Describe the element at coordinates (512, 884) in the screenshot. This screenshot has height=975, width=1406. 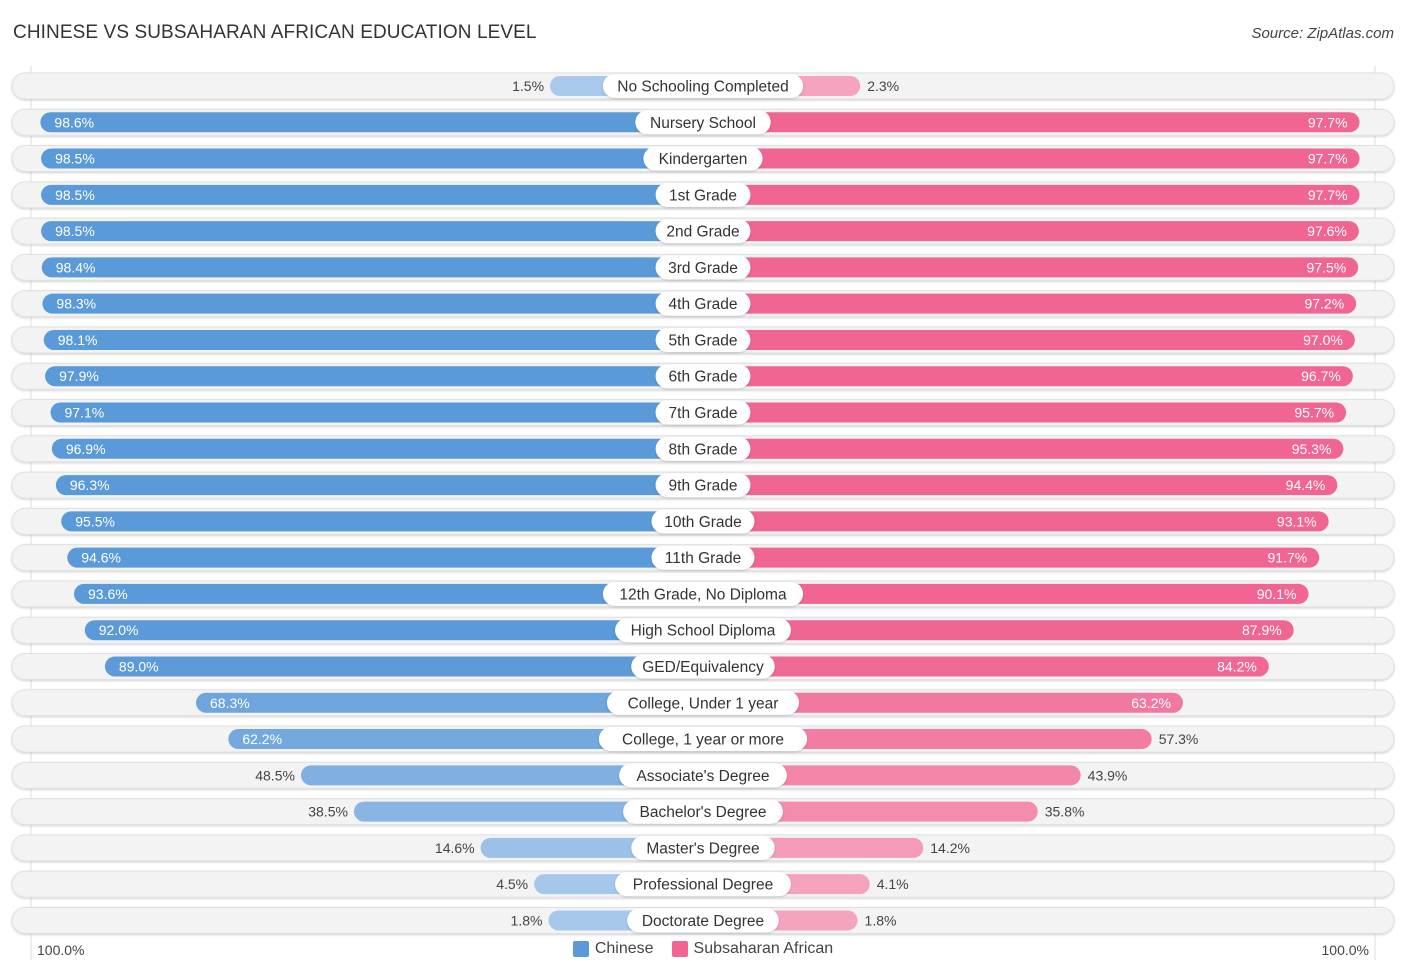
I see `value-label-chinese: 4.5%` at that location.